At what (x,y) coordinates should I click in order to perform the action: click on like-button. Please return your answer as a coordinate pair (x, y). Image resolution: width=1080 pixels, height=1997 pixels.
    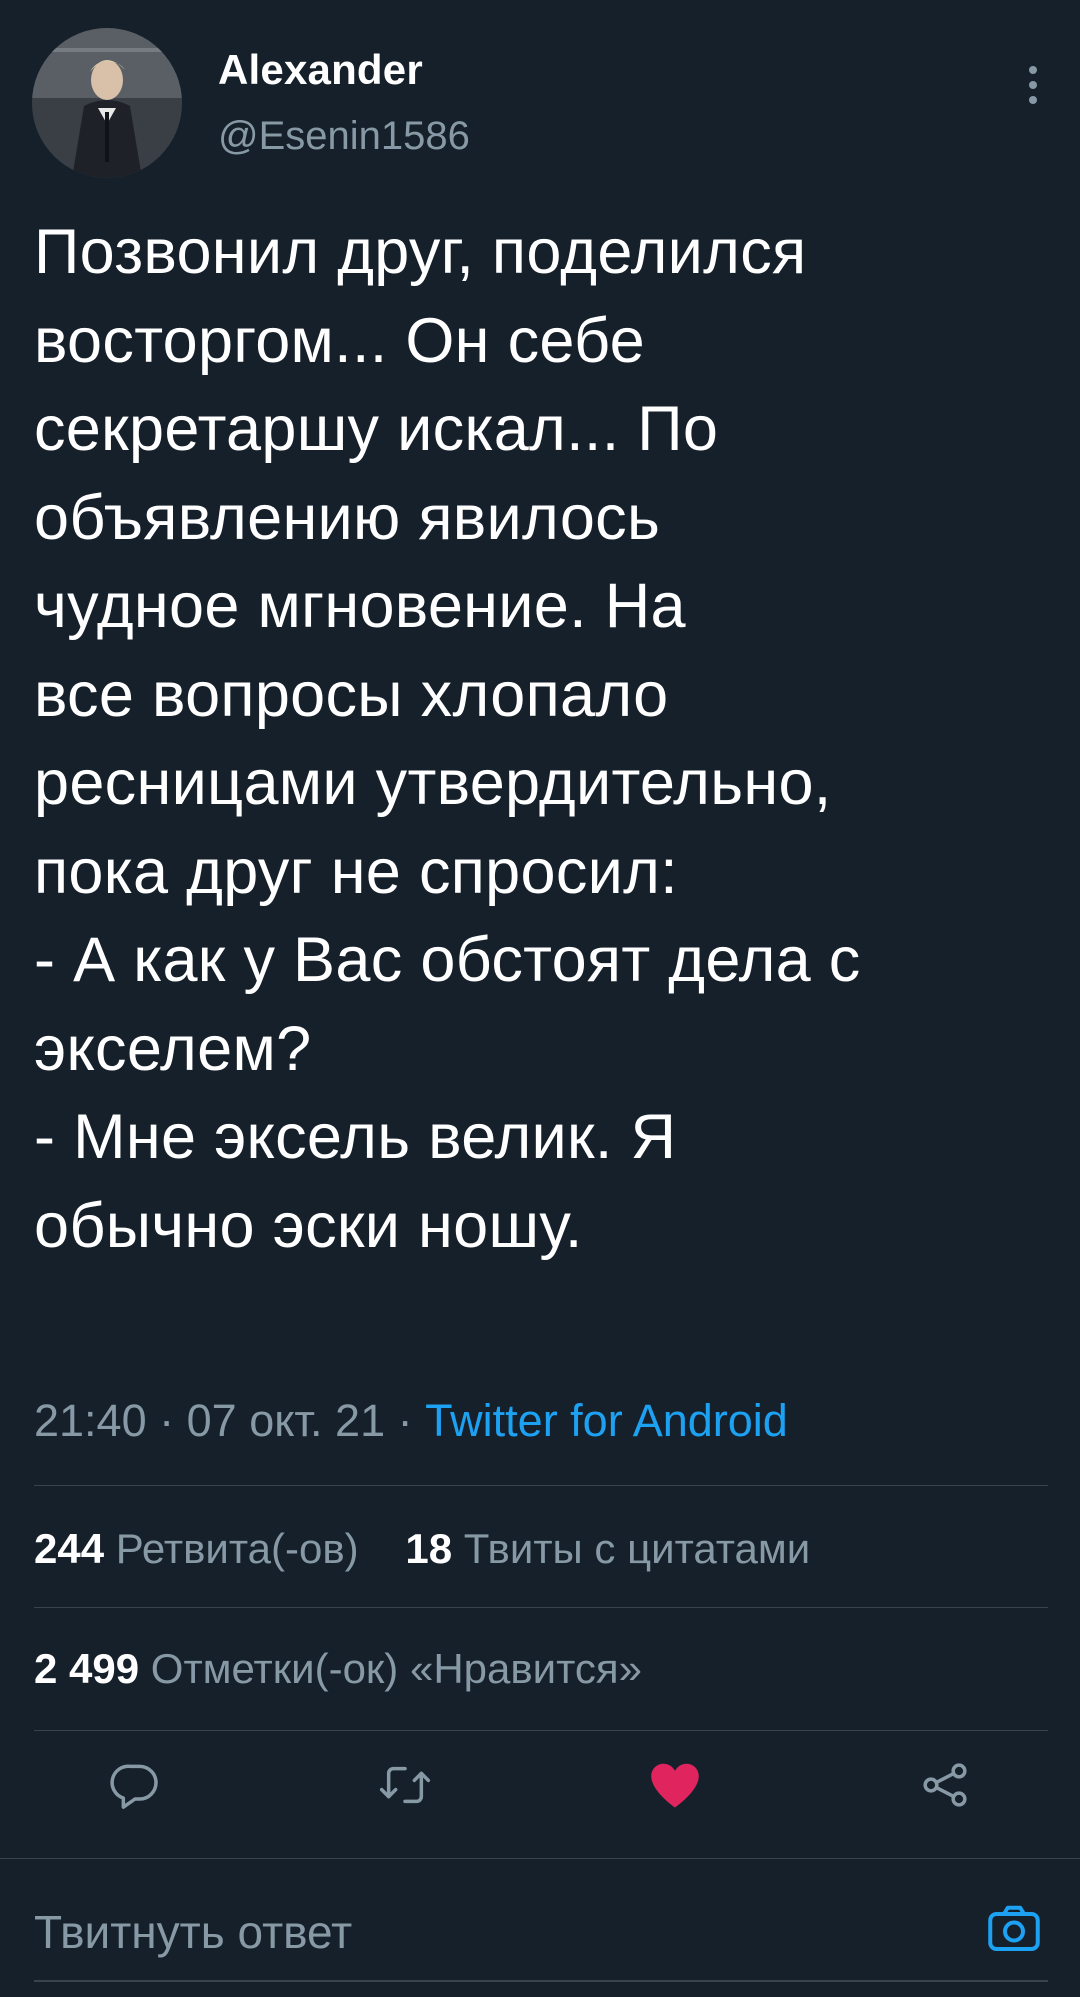
    Looking at the image, I should click on (675, 1785).